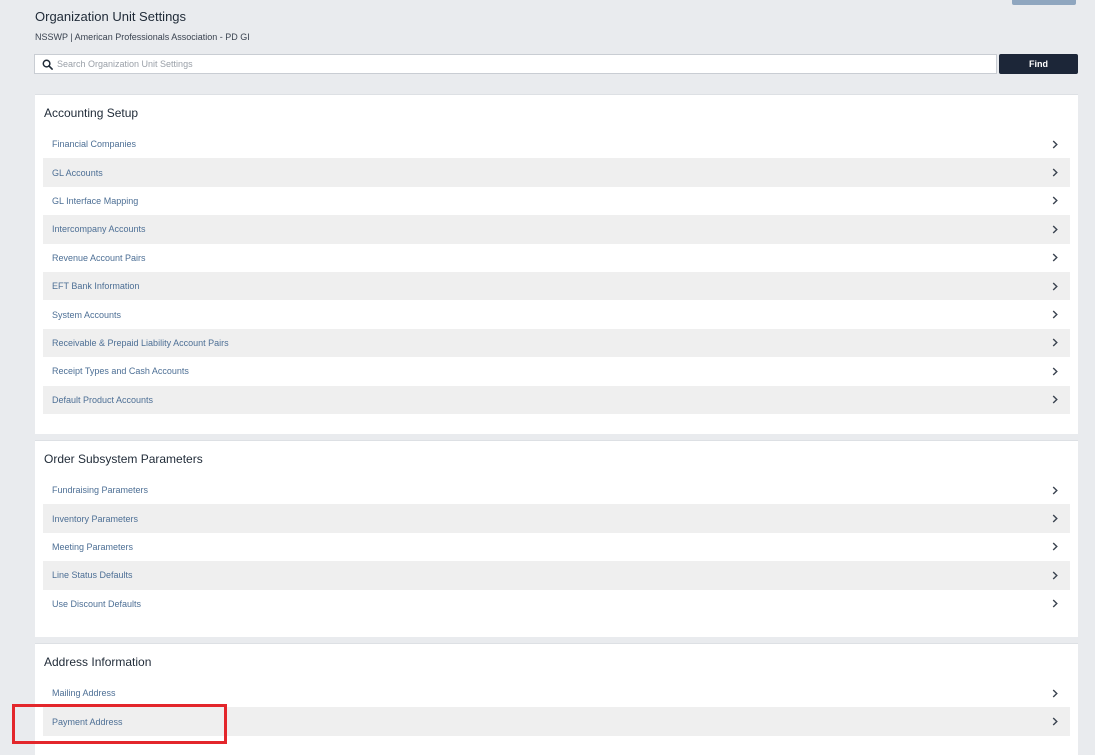  Describe the element at coordinates (556, 201) in the screenshot. I see `list-item-gl-interface-mapping: GL Interface Mapping` at that location.